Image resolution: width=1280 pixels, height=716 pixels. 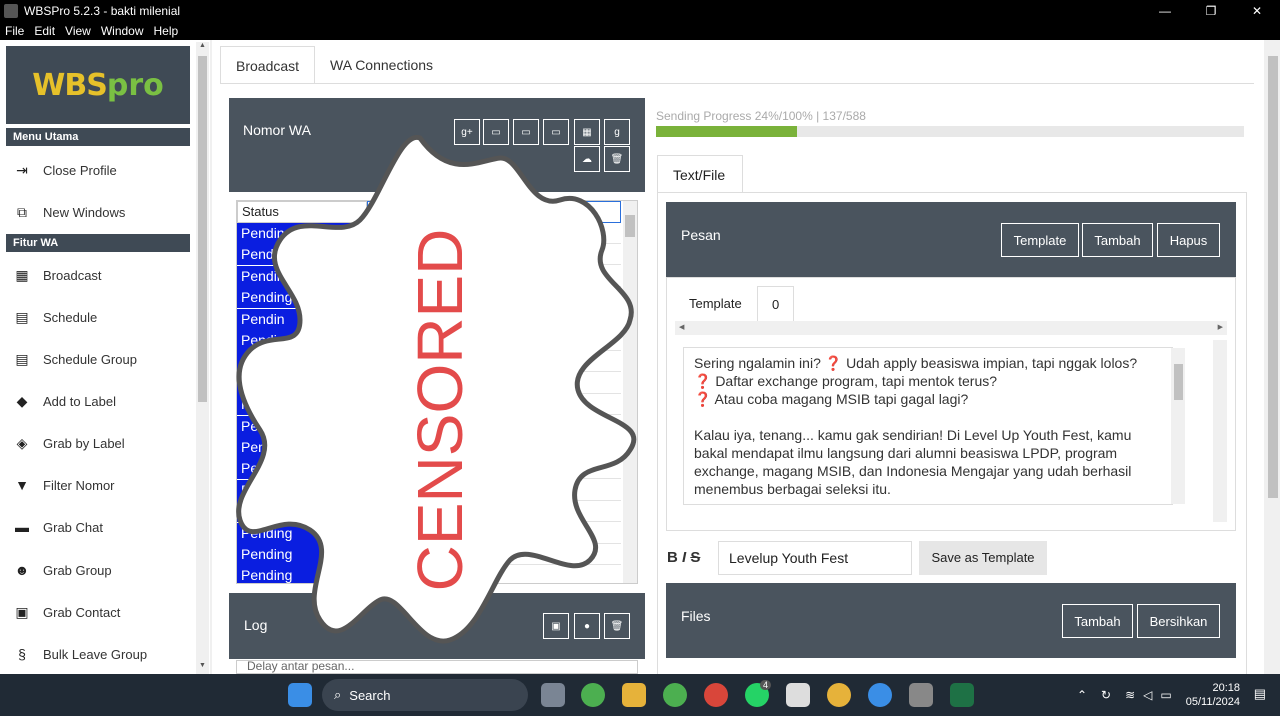 I want to click on menu-bar: File Edit View Window Help, so click(x=640, y=31).